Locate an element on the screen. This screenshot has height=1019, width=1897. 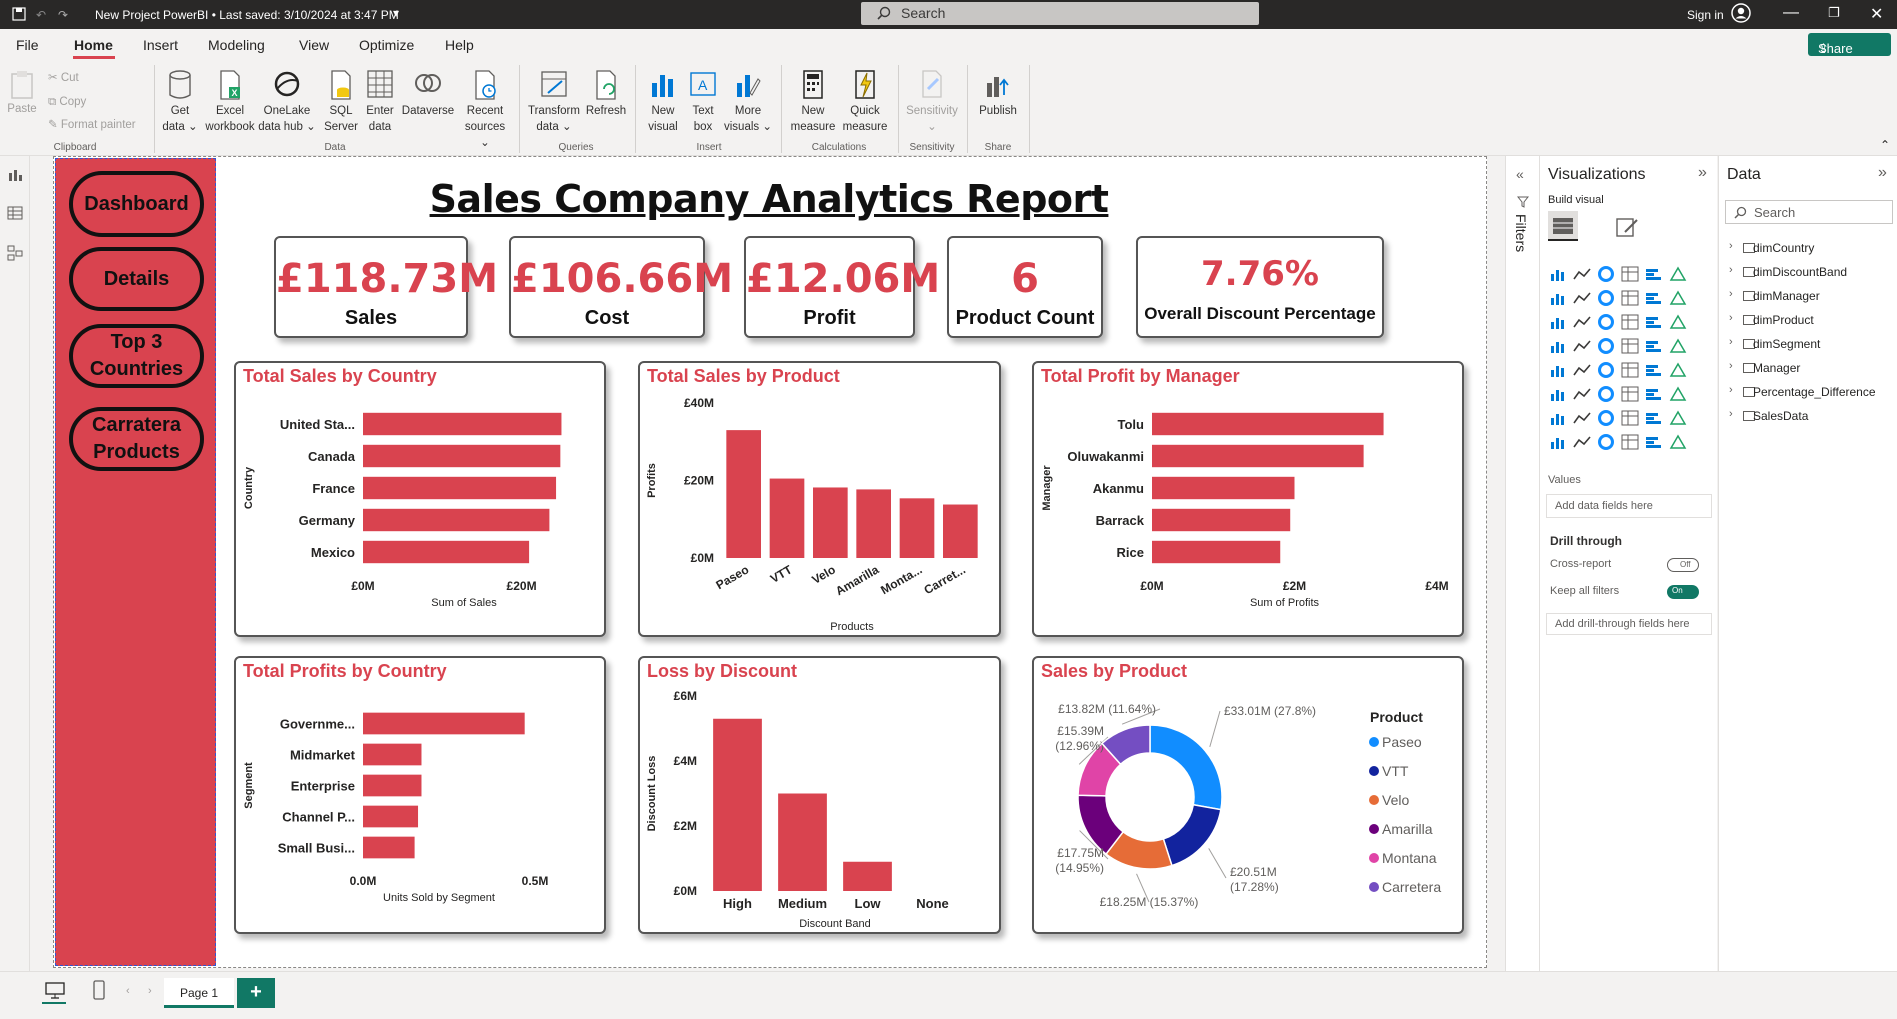
table-view-icon is located at coordinates (15, 213).